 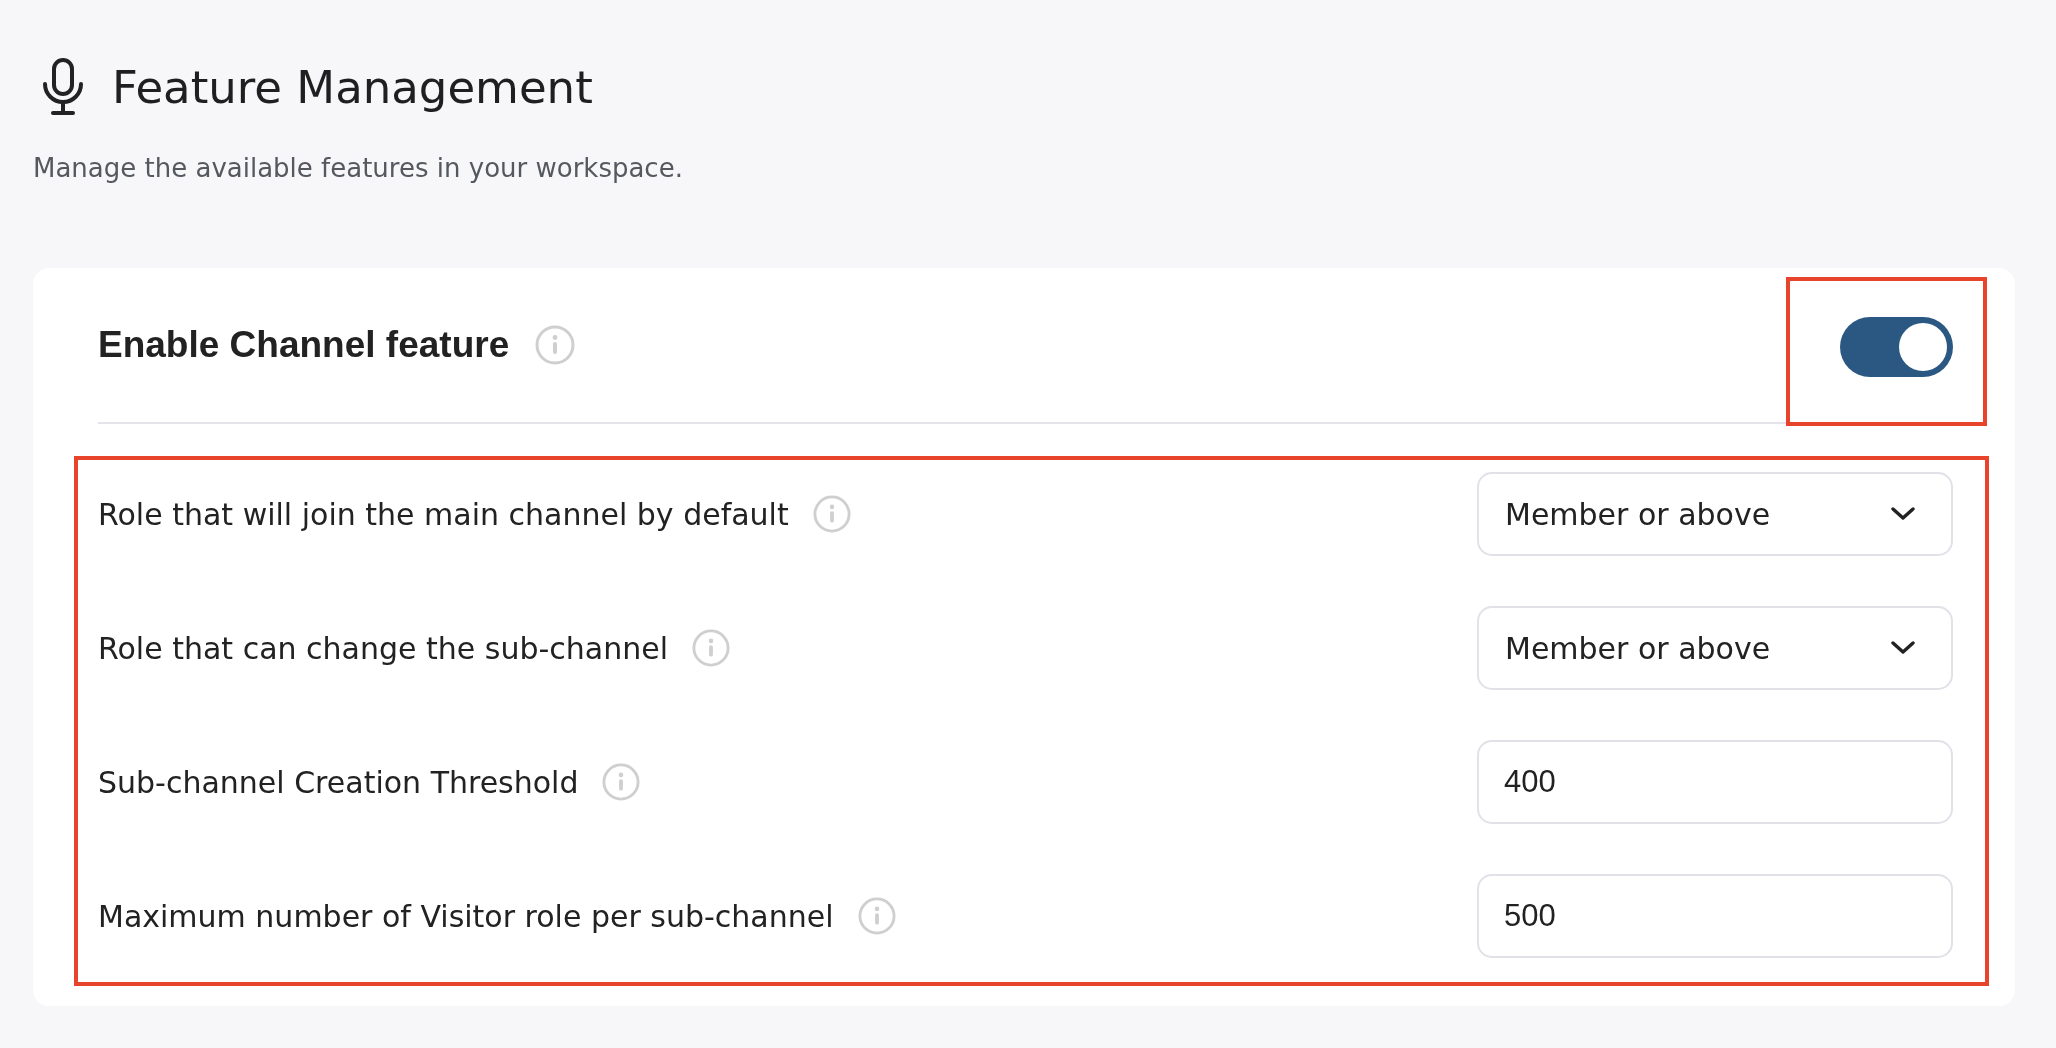 I want to click on setting-label: Sub-channel Creation Threshold, so click(x=338, y=782).